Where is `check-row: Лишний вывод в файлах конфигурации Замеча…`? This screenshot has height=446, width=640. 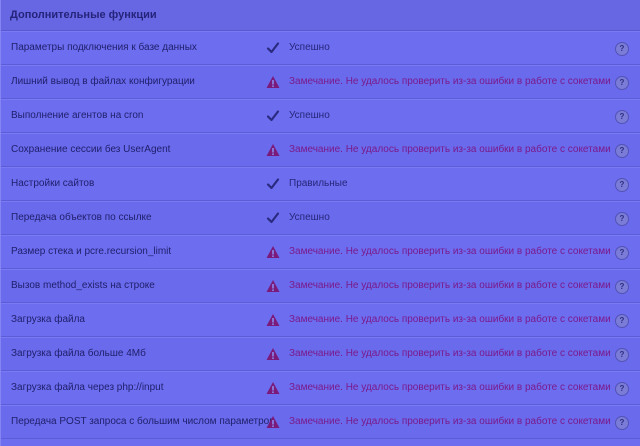 check-row: Лишний вывод в файлах конфигурации Замеча… is located at coordinates (320, 82).